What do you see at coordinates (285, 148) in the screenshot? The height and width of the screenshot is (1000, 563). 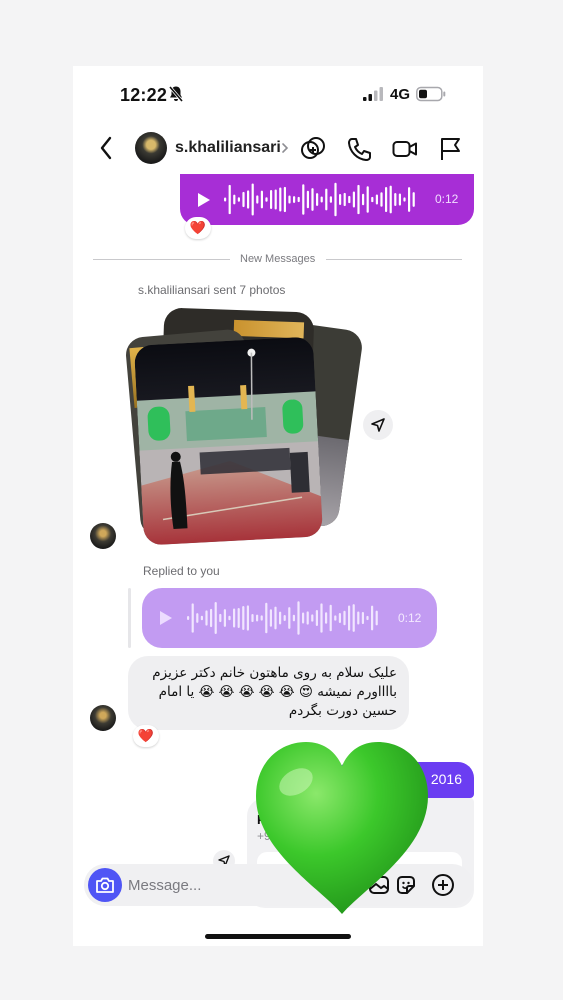 I see `chevron-right-icon` at bounding box center [285, 148].